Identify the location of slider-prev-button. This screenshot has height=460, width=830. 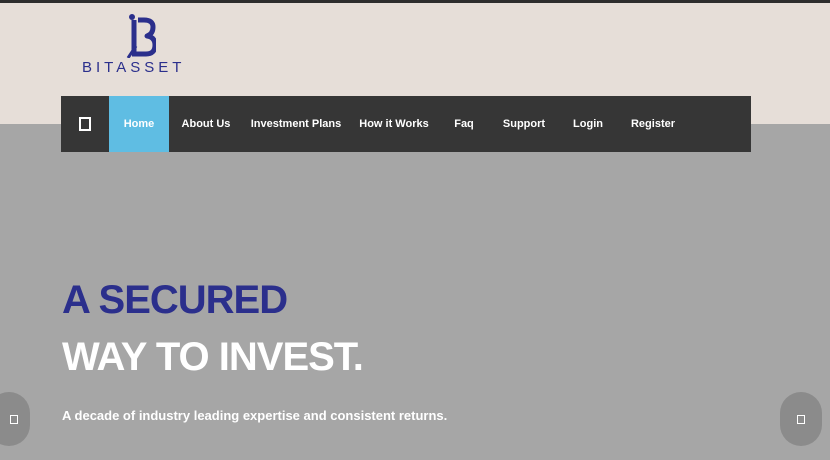
(15, 419).